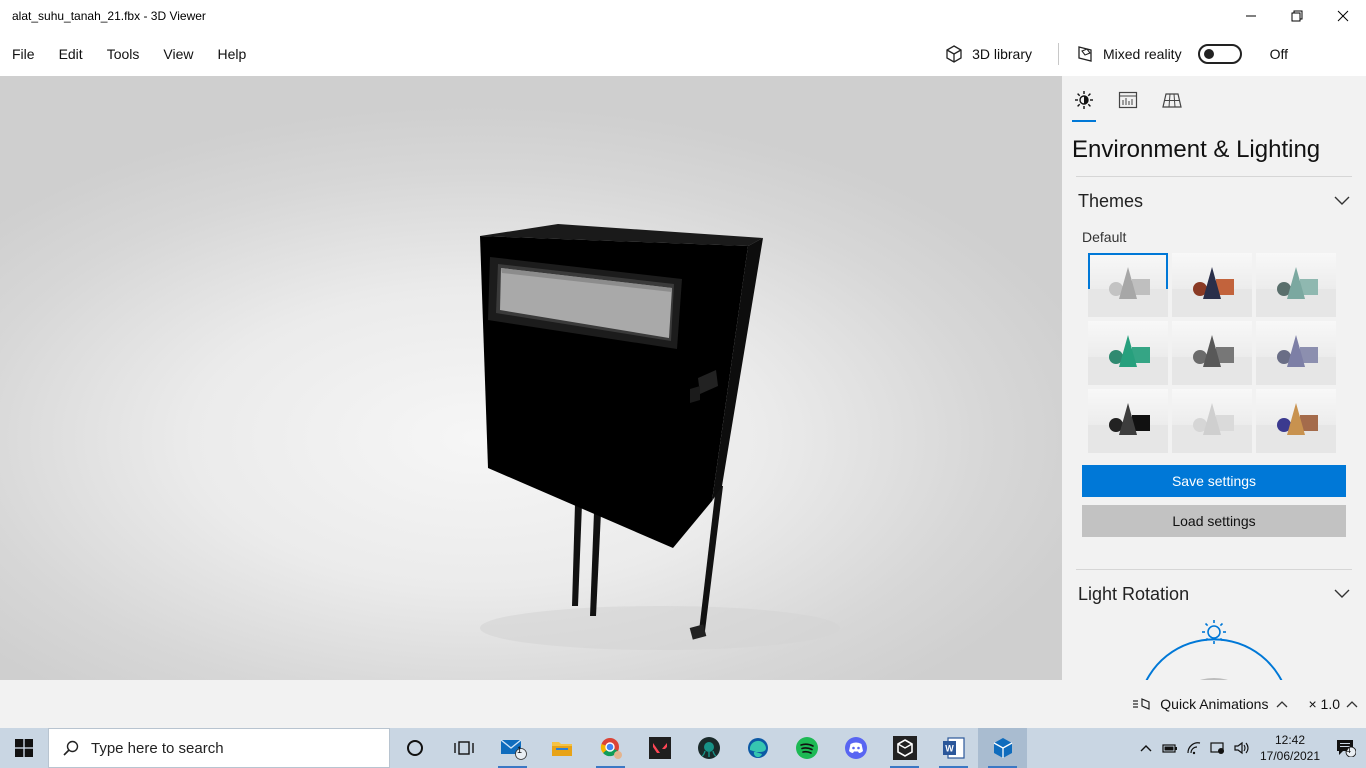 The height and width of the screenshot is (768, 1366). I want to click on unity-icon, so click(904, 748).